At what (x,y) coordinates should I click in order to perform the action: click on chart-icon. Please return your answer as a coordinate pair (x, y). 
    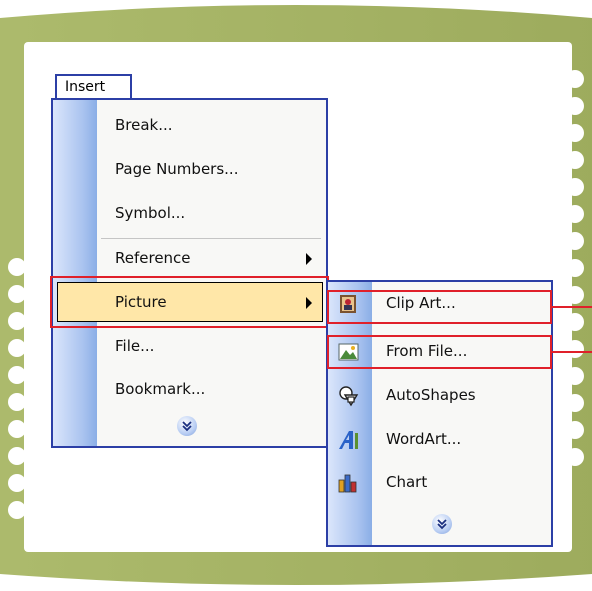
    Looking at the image, I should click on (349, 483).